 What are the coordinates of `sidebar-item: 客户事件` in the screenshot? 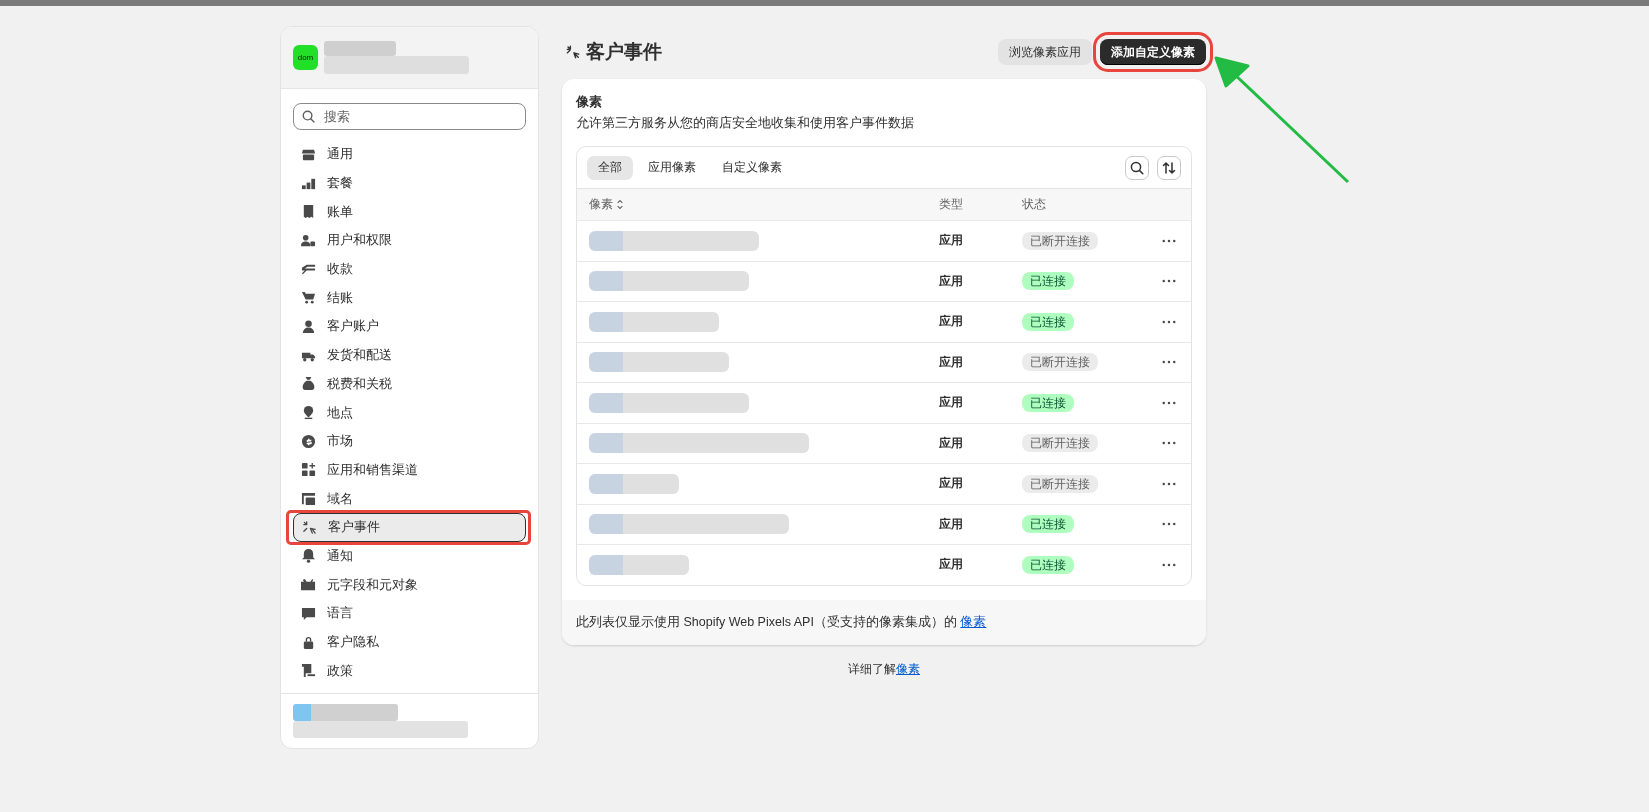 It's located at (409, 527).